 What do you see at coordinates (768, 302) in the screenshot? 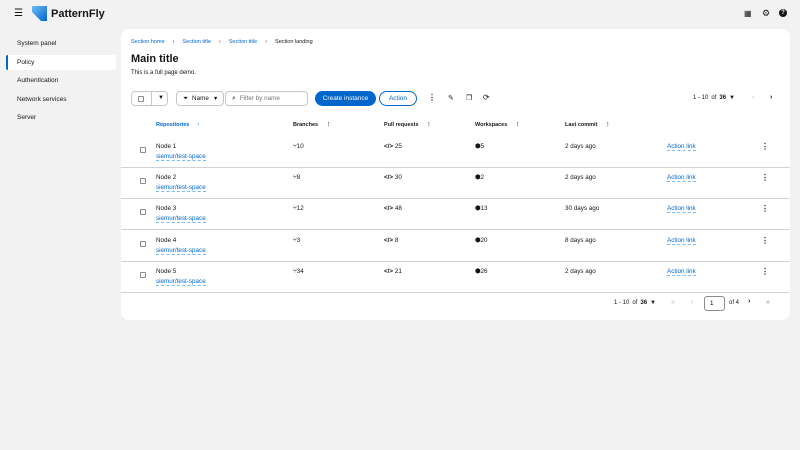
I see `last-page-icon: »` at bounding box center [768, 302].